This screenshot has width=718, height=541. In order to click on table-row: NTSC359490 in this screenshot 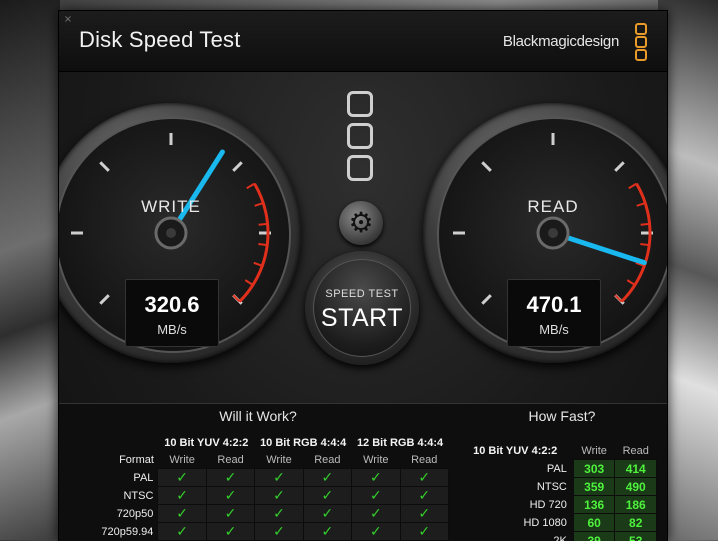, I will do `click(557, 487)`.